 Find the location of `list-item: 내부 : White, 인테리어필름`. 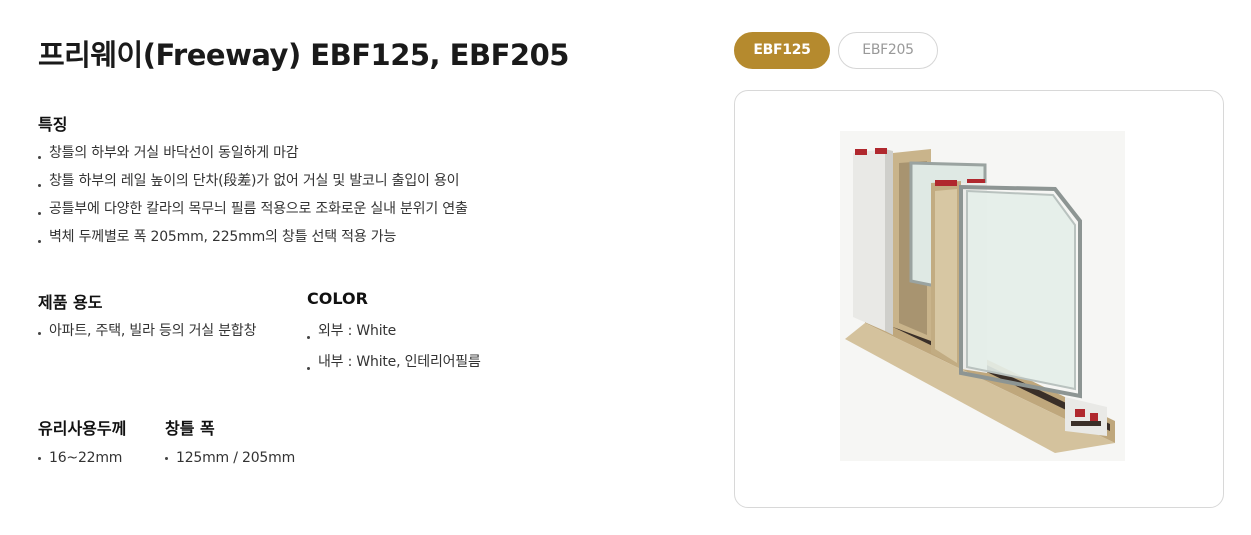

list-item: 내부 : White, 인테리어필름 is located at coordinates (394, 367).